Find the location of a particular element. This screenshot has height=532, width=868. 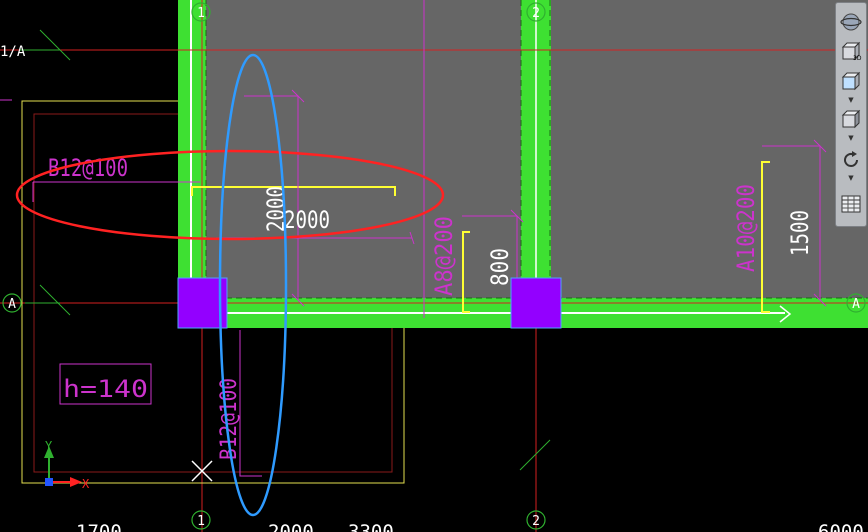

dim-label-2000-b: 2000 is located at coordinates (307, 220).